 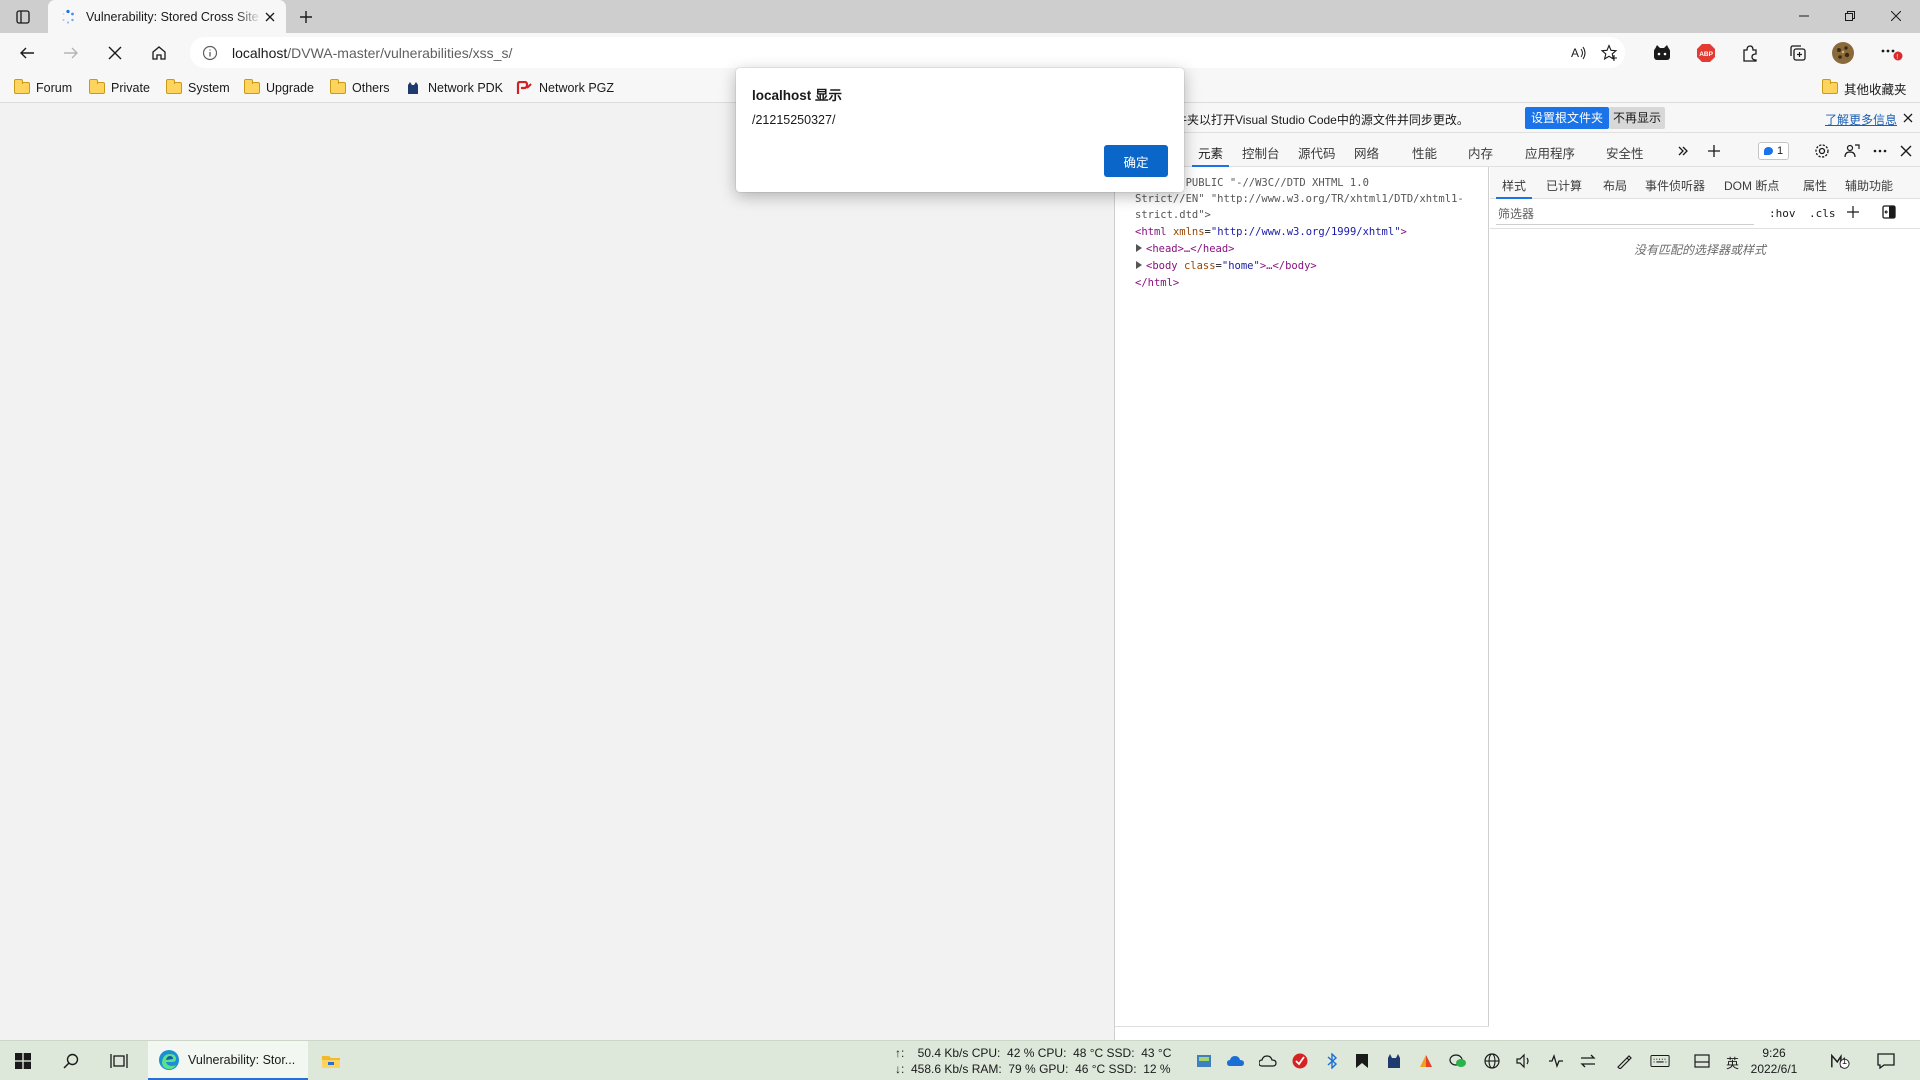 I want to click on connect-device-button, so click(x=1852, y=151).